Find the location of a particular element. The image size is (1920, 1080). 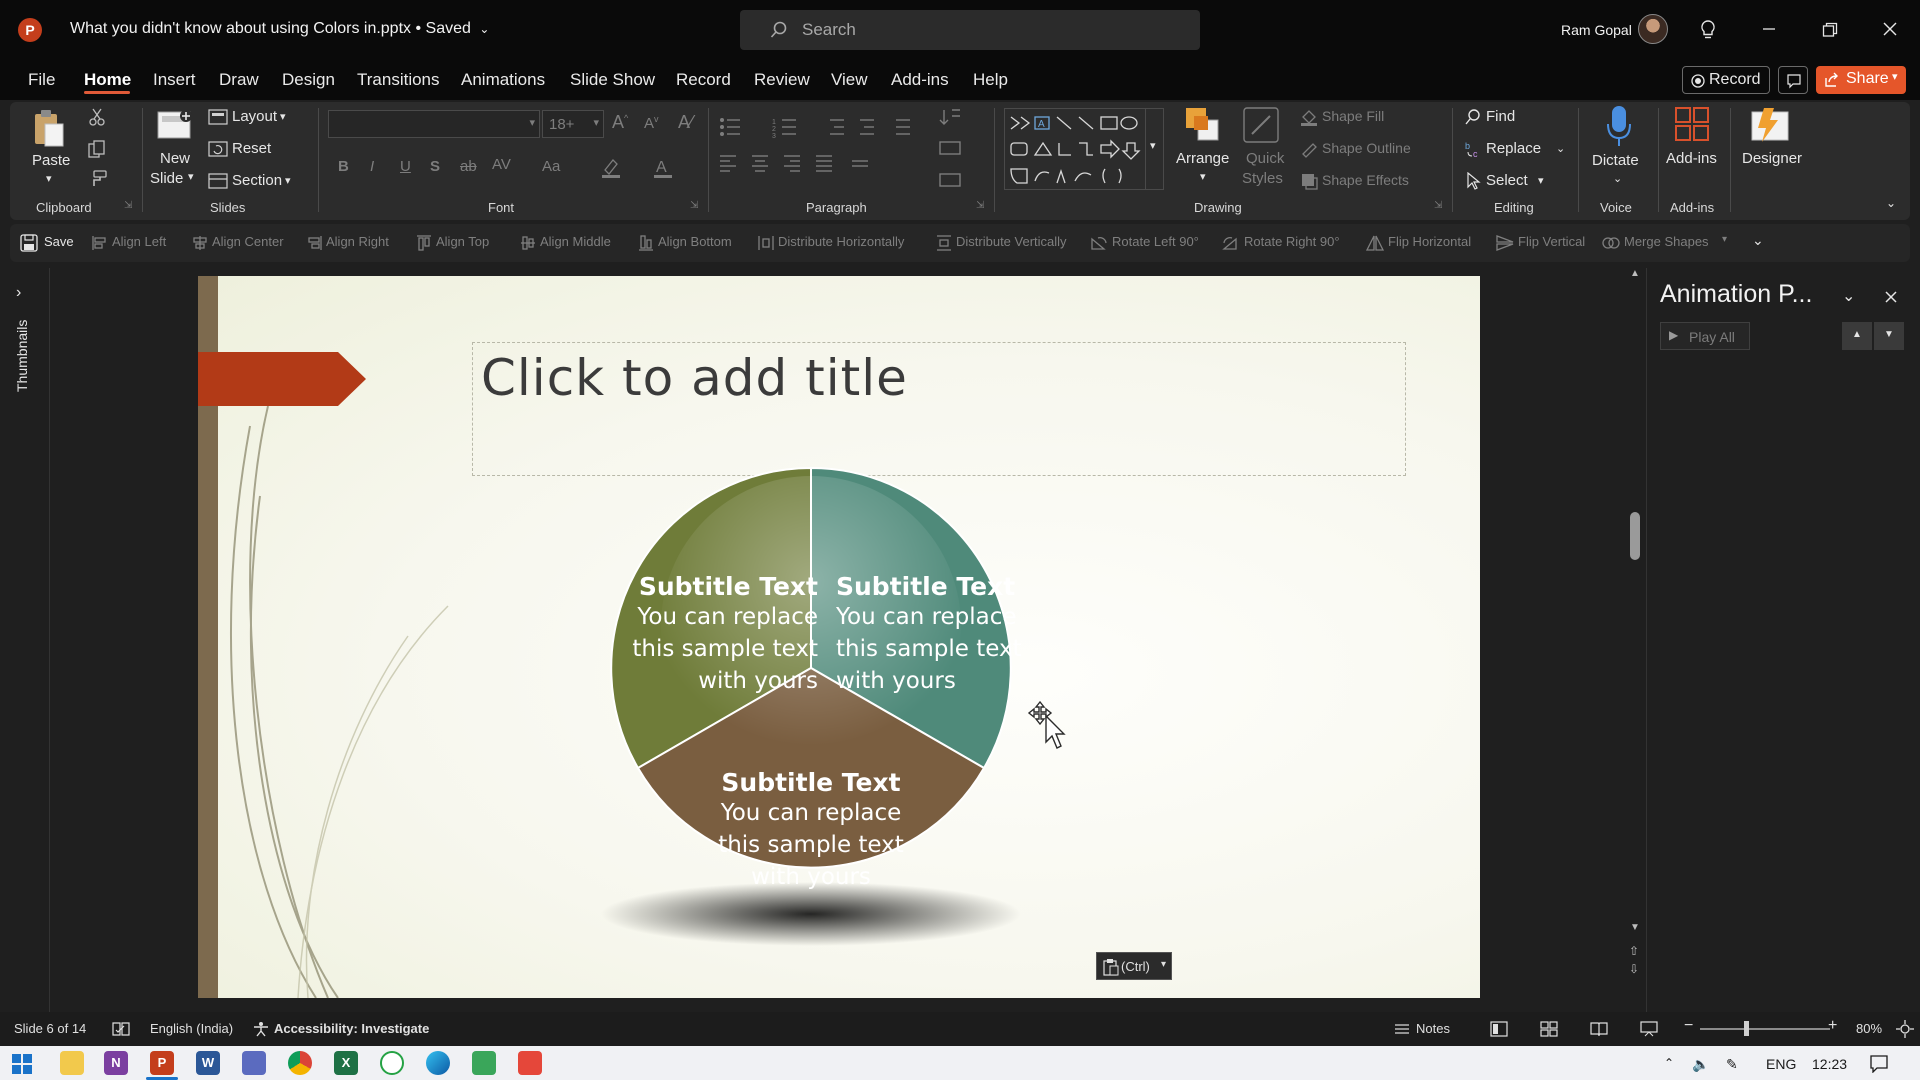

next-slide-icon: ⇩ is located at coordinates (1634, 969).